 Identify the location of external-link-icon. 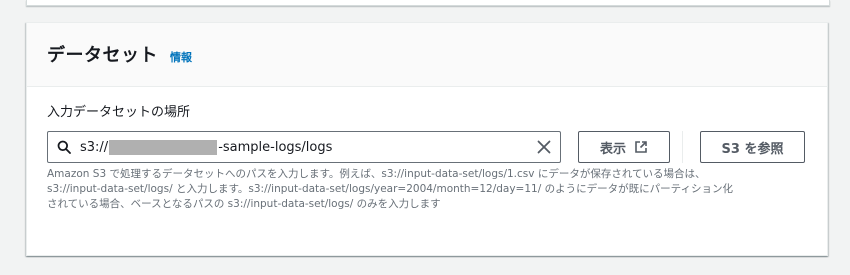
(641, 147).